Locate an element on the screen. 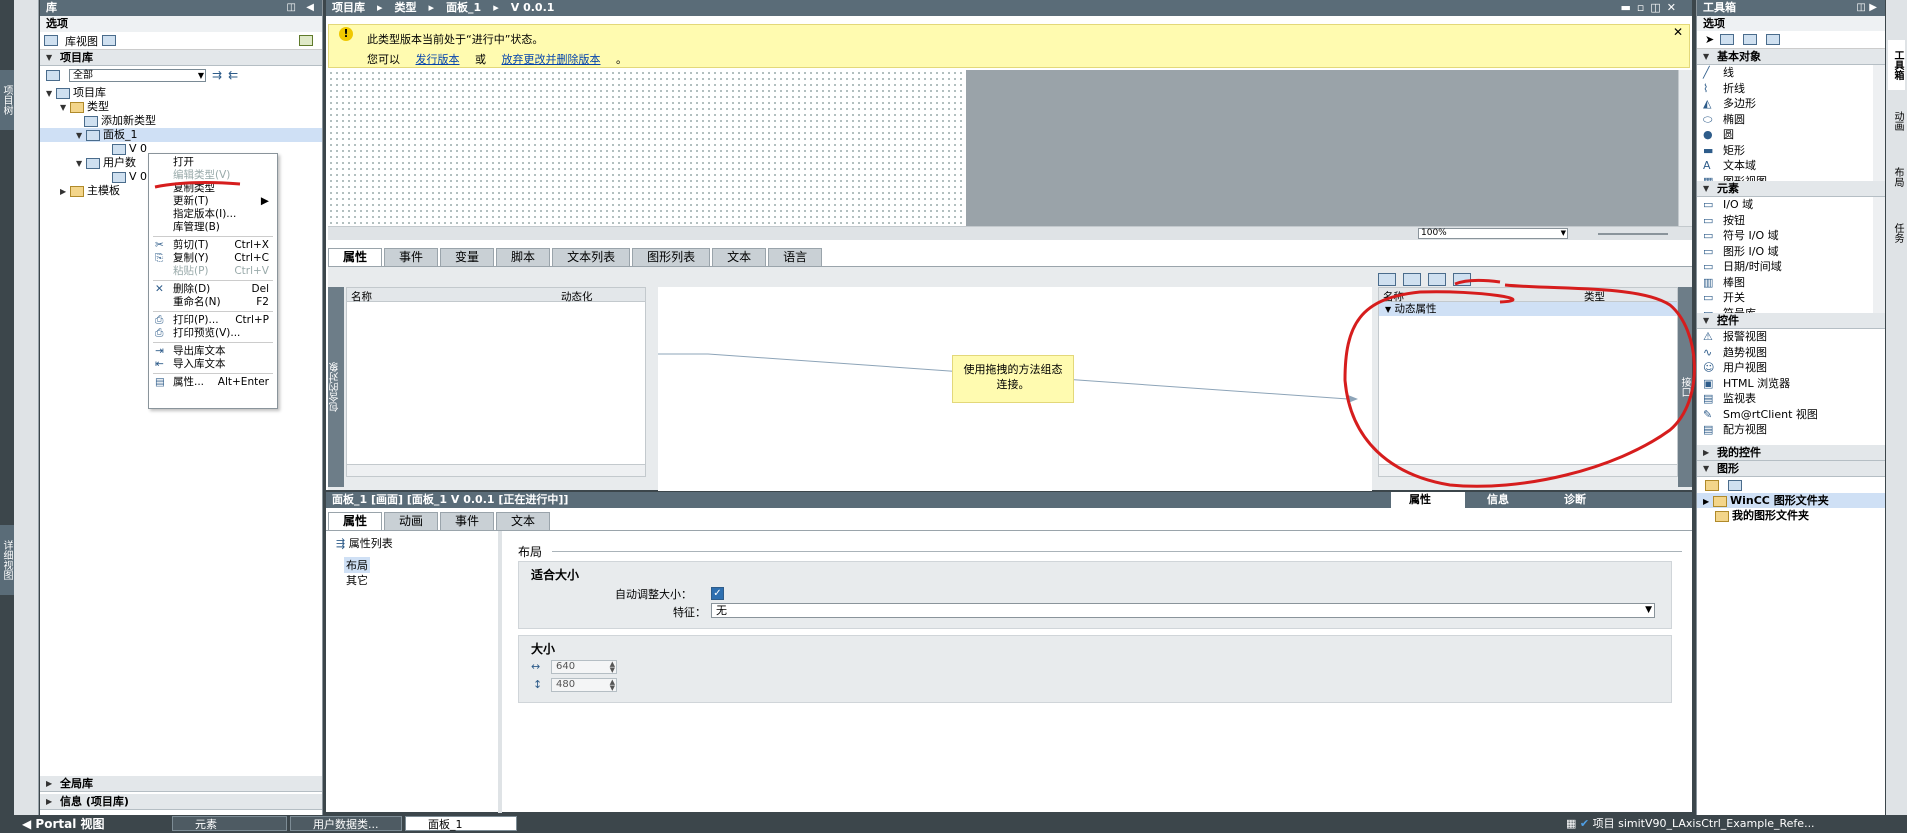 The height and width of the screenshot is (833, 1907). project-library-section: ▼ 项目库 is located at coordinates (181, 58).